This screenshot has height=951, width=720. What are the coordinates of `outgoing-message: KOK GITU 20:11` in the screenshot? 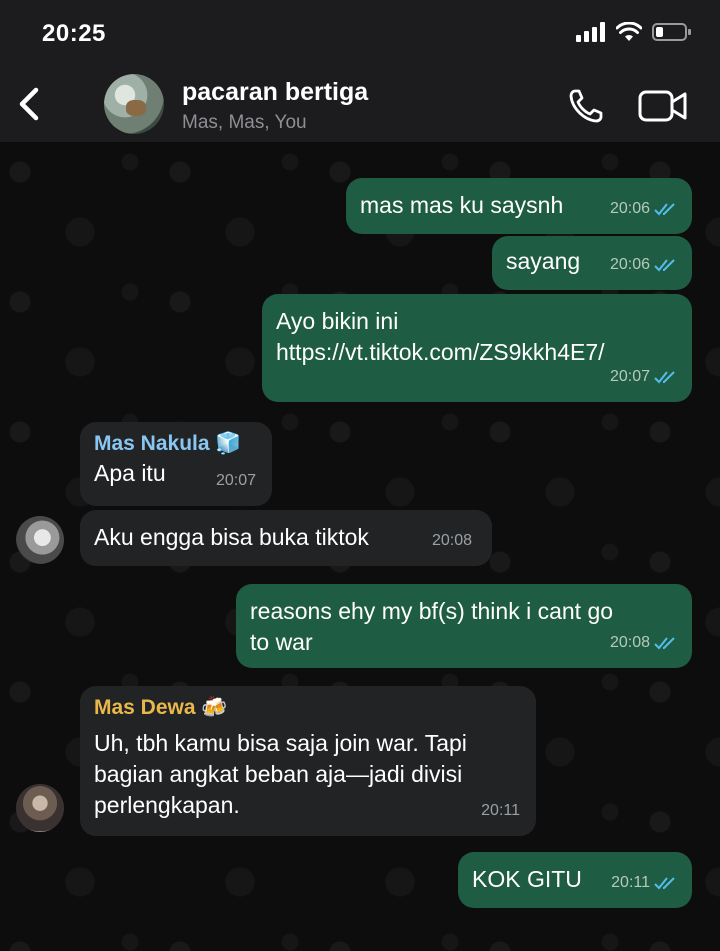 It's located at (575, 880).